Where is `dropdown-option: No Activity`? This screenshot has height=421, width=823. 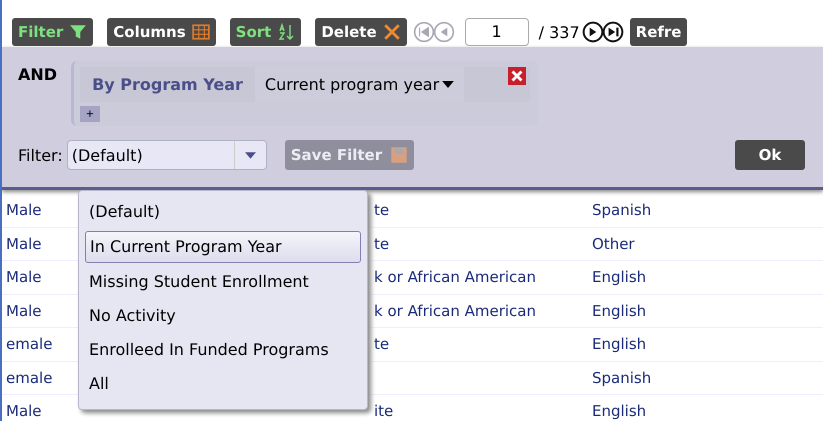
dropdown-option: No Activity is located at coordinates (223, 316).